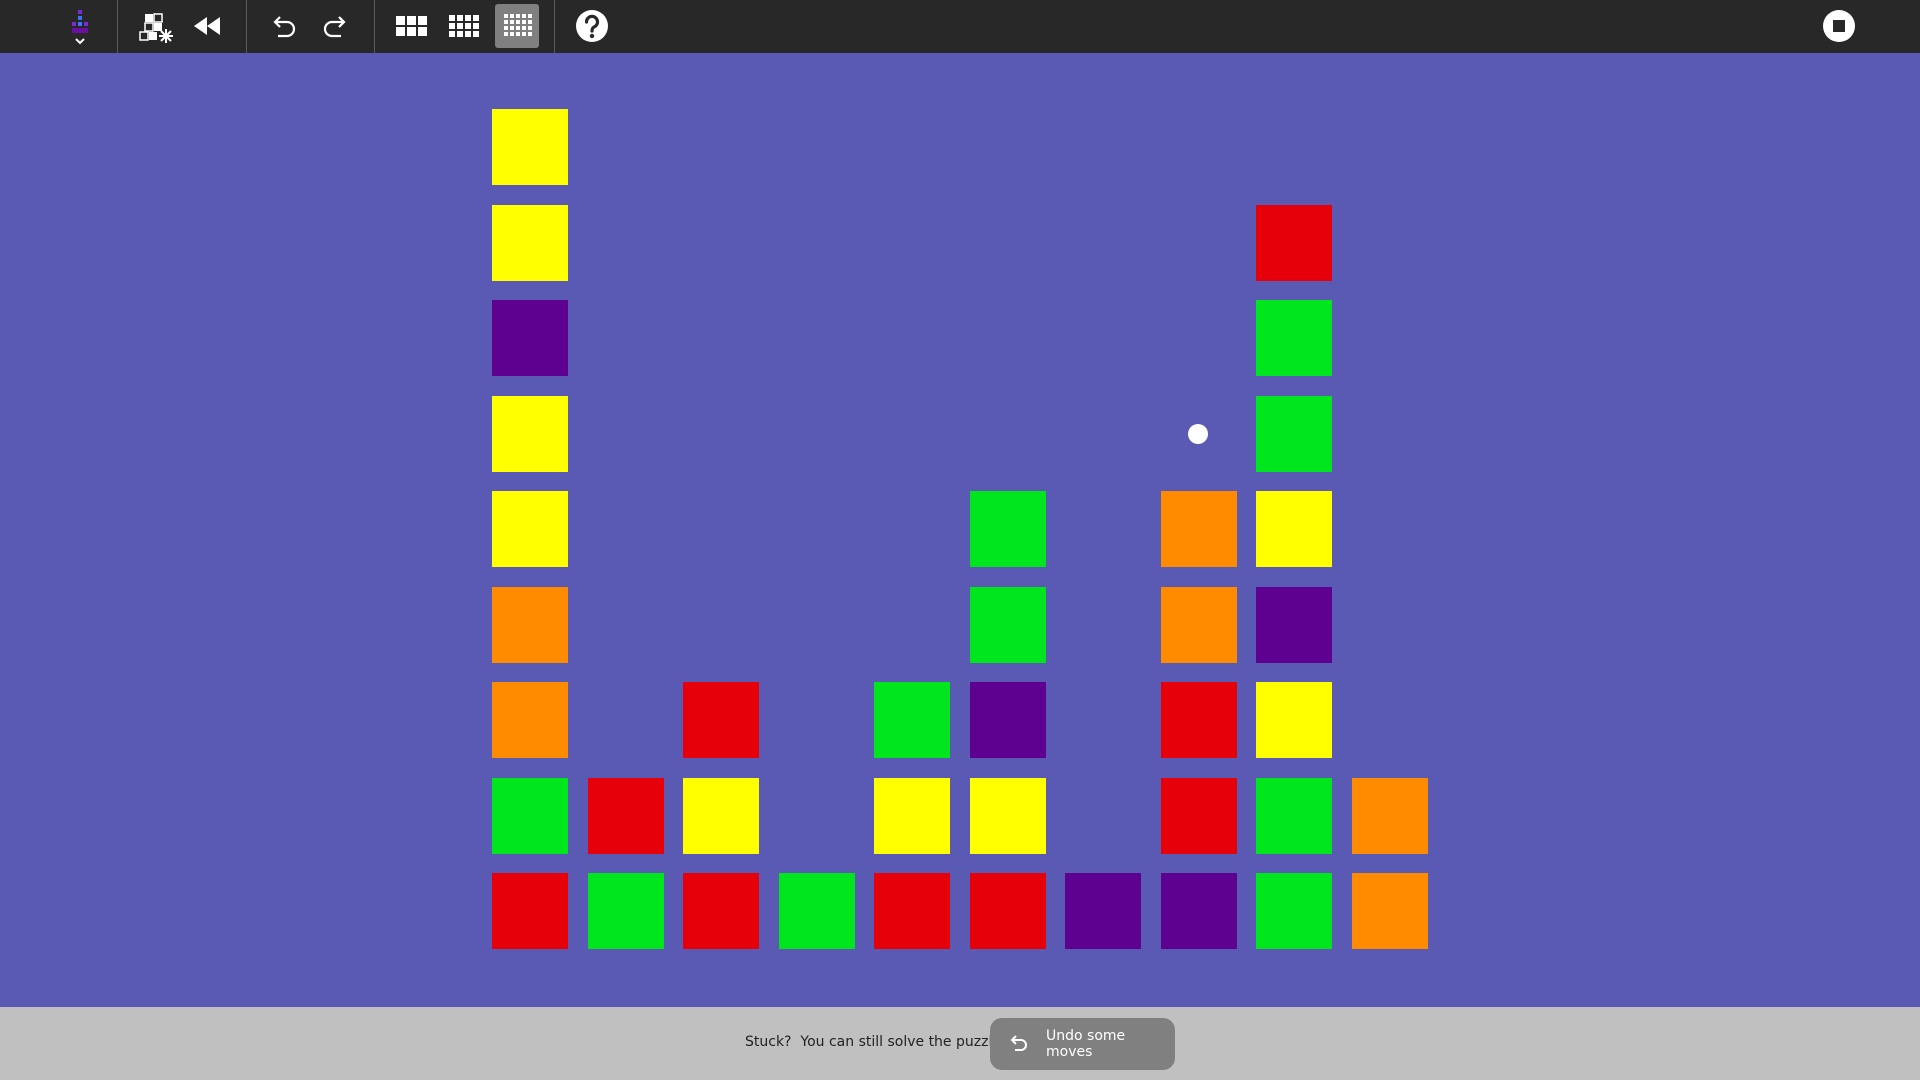 The image size is (1920, 1080). I want to click on undo-moves-label: Undo some moves, so click(1086, 1044).